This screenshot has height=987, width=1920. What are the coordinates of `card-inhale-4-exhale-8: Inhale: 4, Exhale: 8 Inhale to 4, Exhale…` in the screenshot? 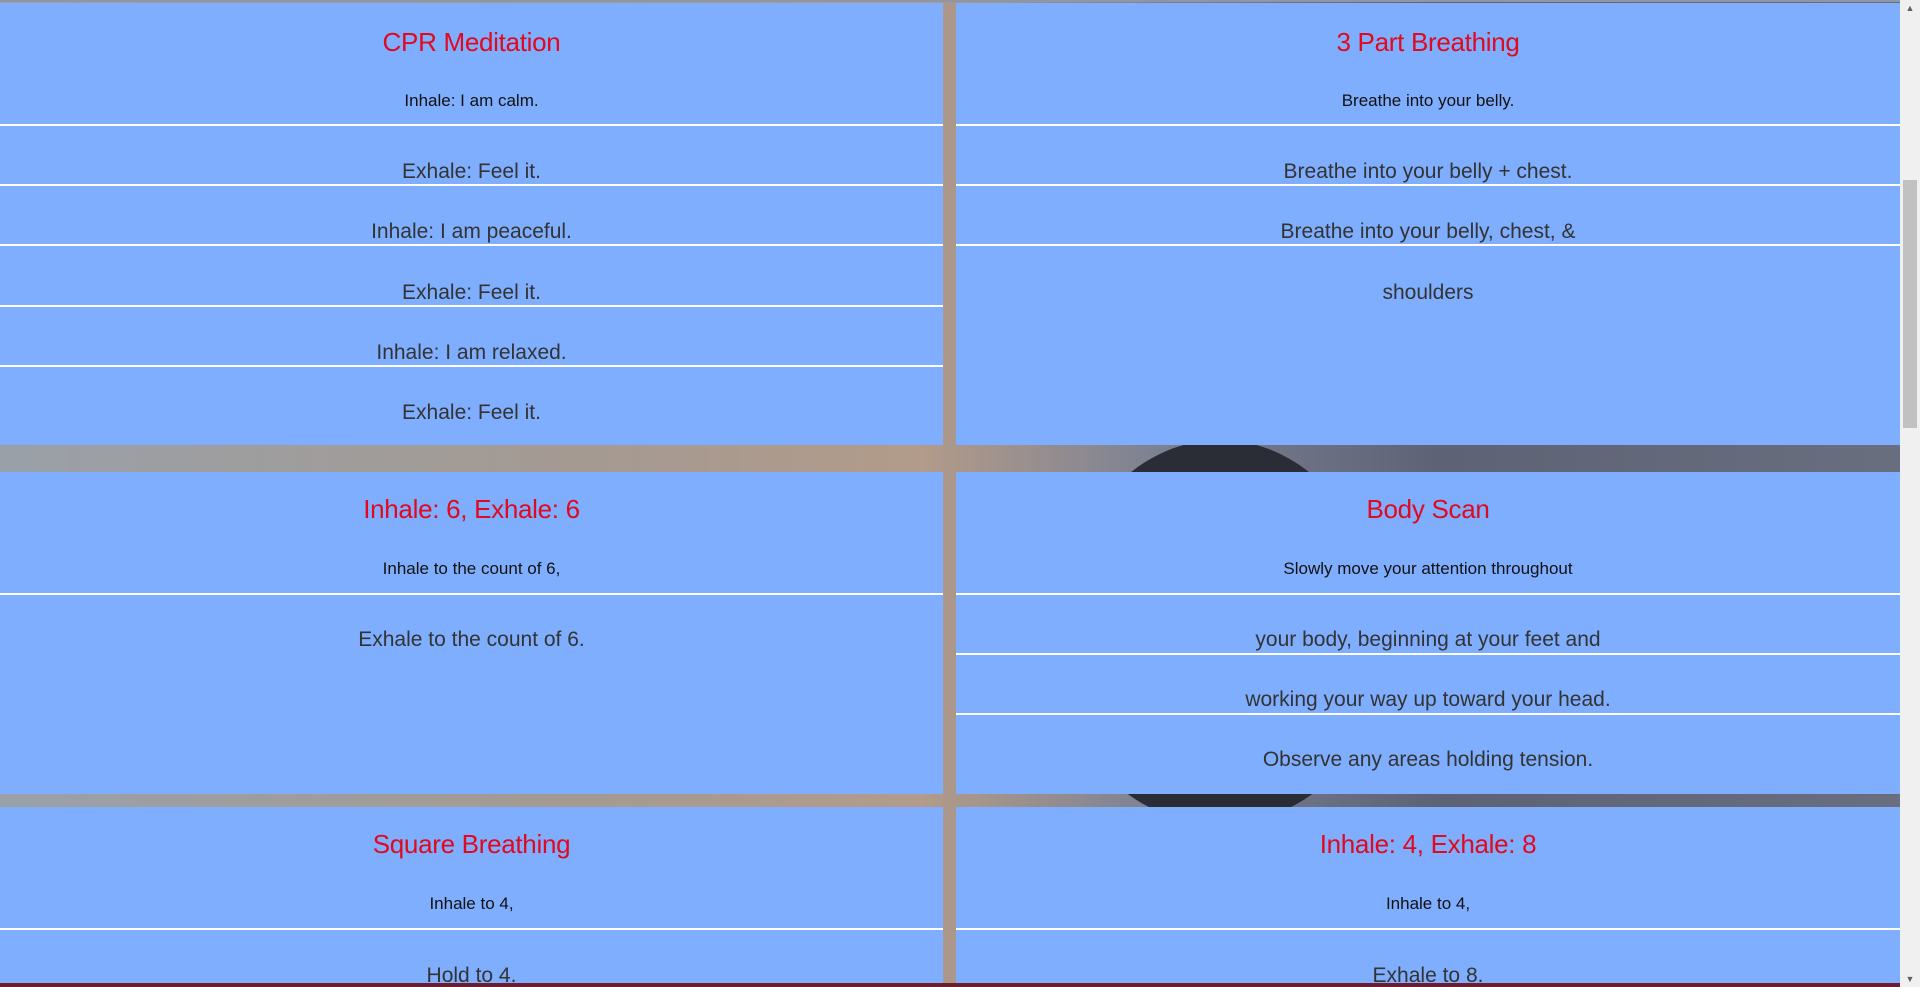 It's located at (1428, 897).